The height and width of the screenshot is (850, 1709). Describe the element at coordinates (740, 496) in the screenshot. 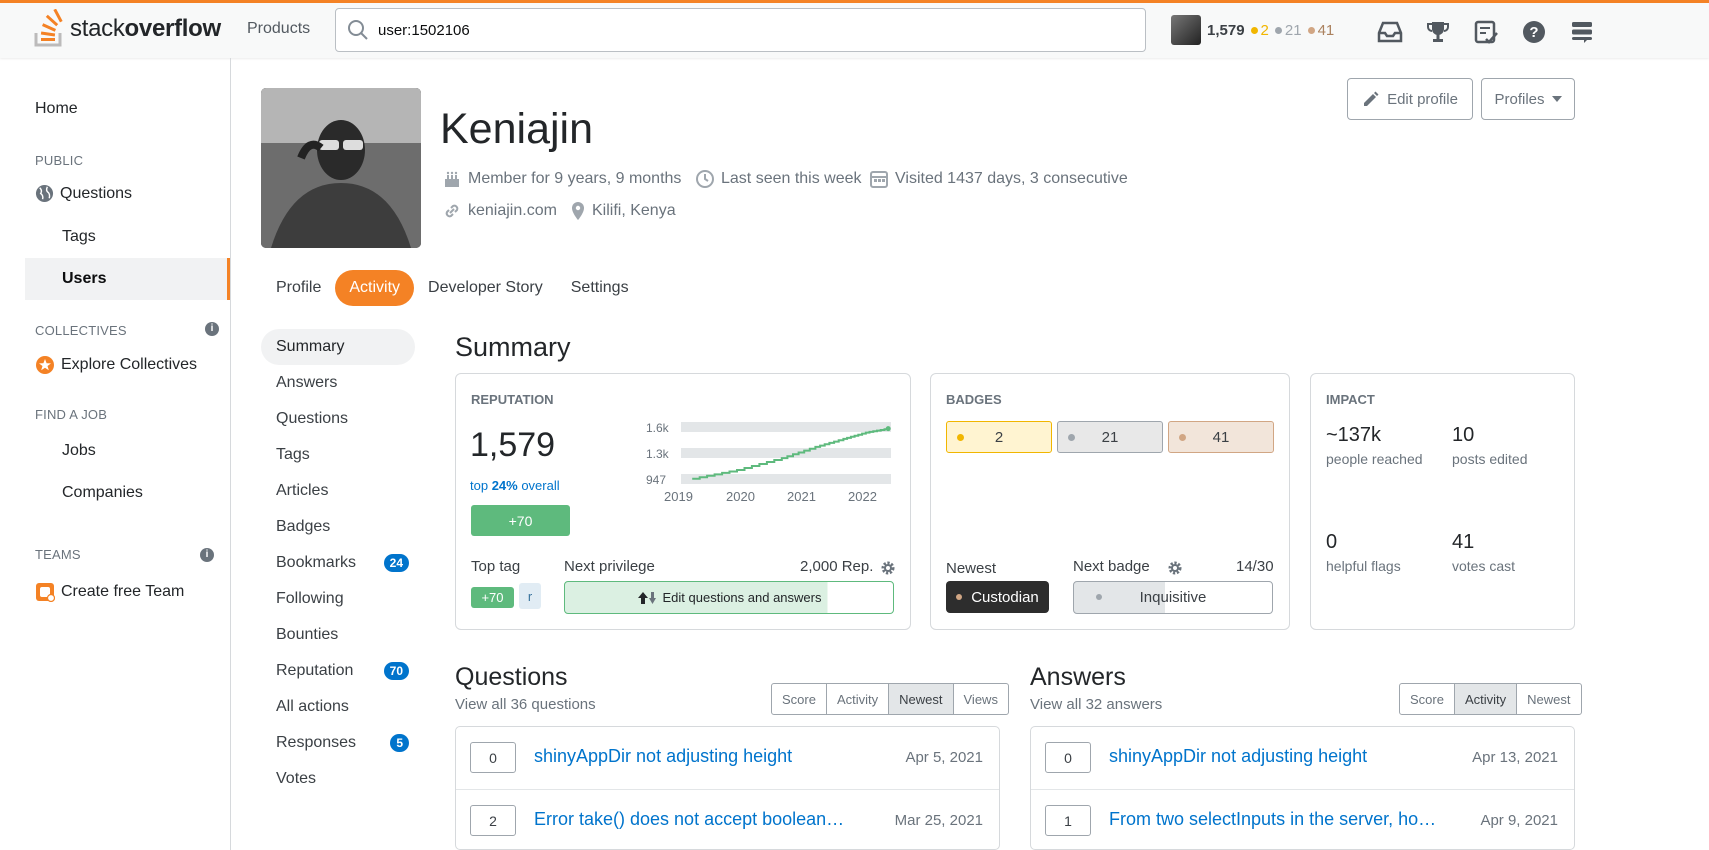

I see `x-tick-label: 2020` at that location.